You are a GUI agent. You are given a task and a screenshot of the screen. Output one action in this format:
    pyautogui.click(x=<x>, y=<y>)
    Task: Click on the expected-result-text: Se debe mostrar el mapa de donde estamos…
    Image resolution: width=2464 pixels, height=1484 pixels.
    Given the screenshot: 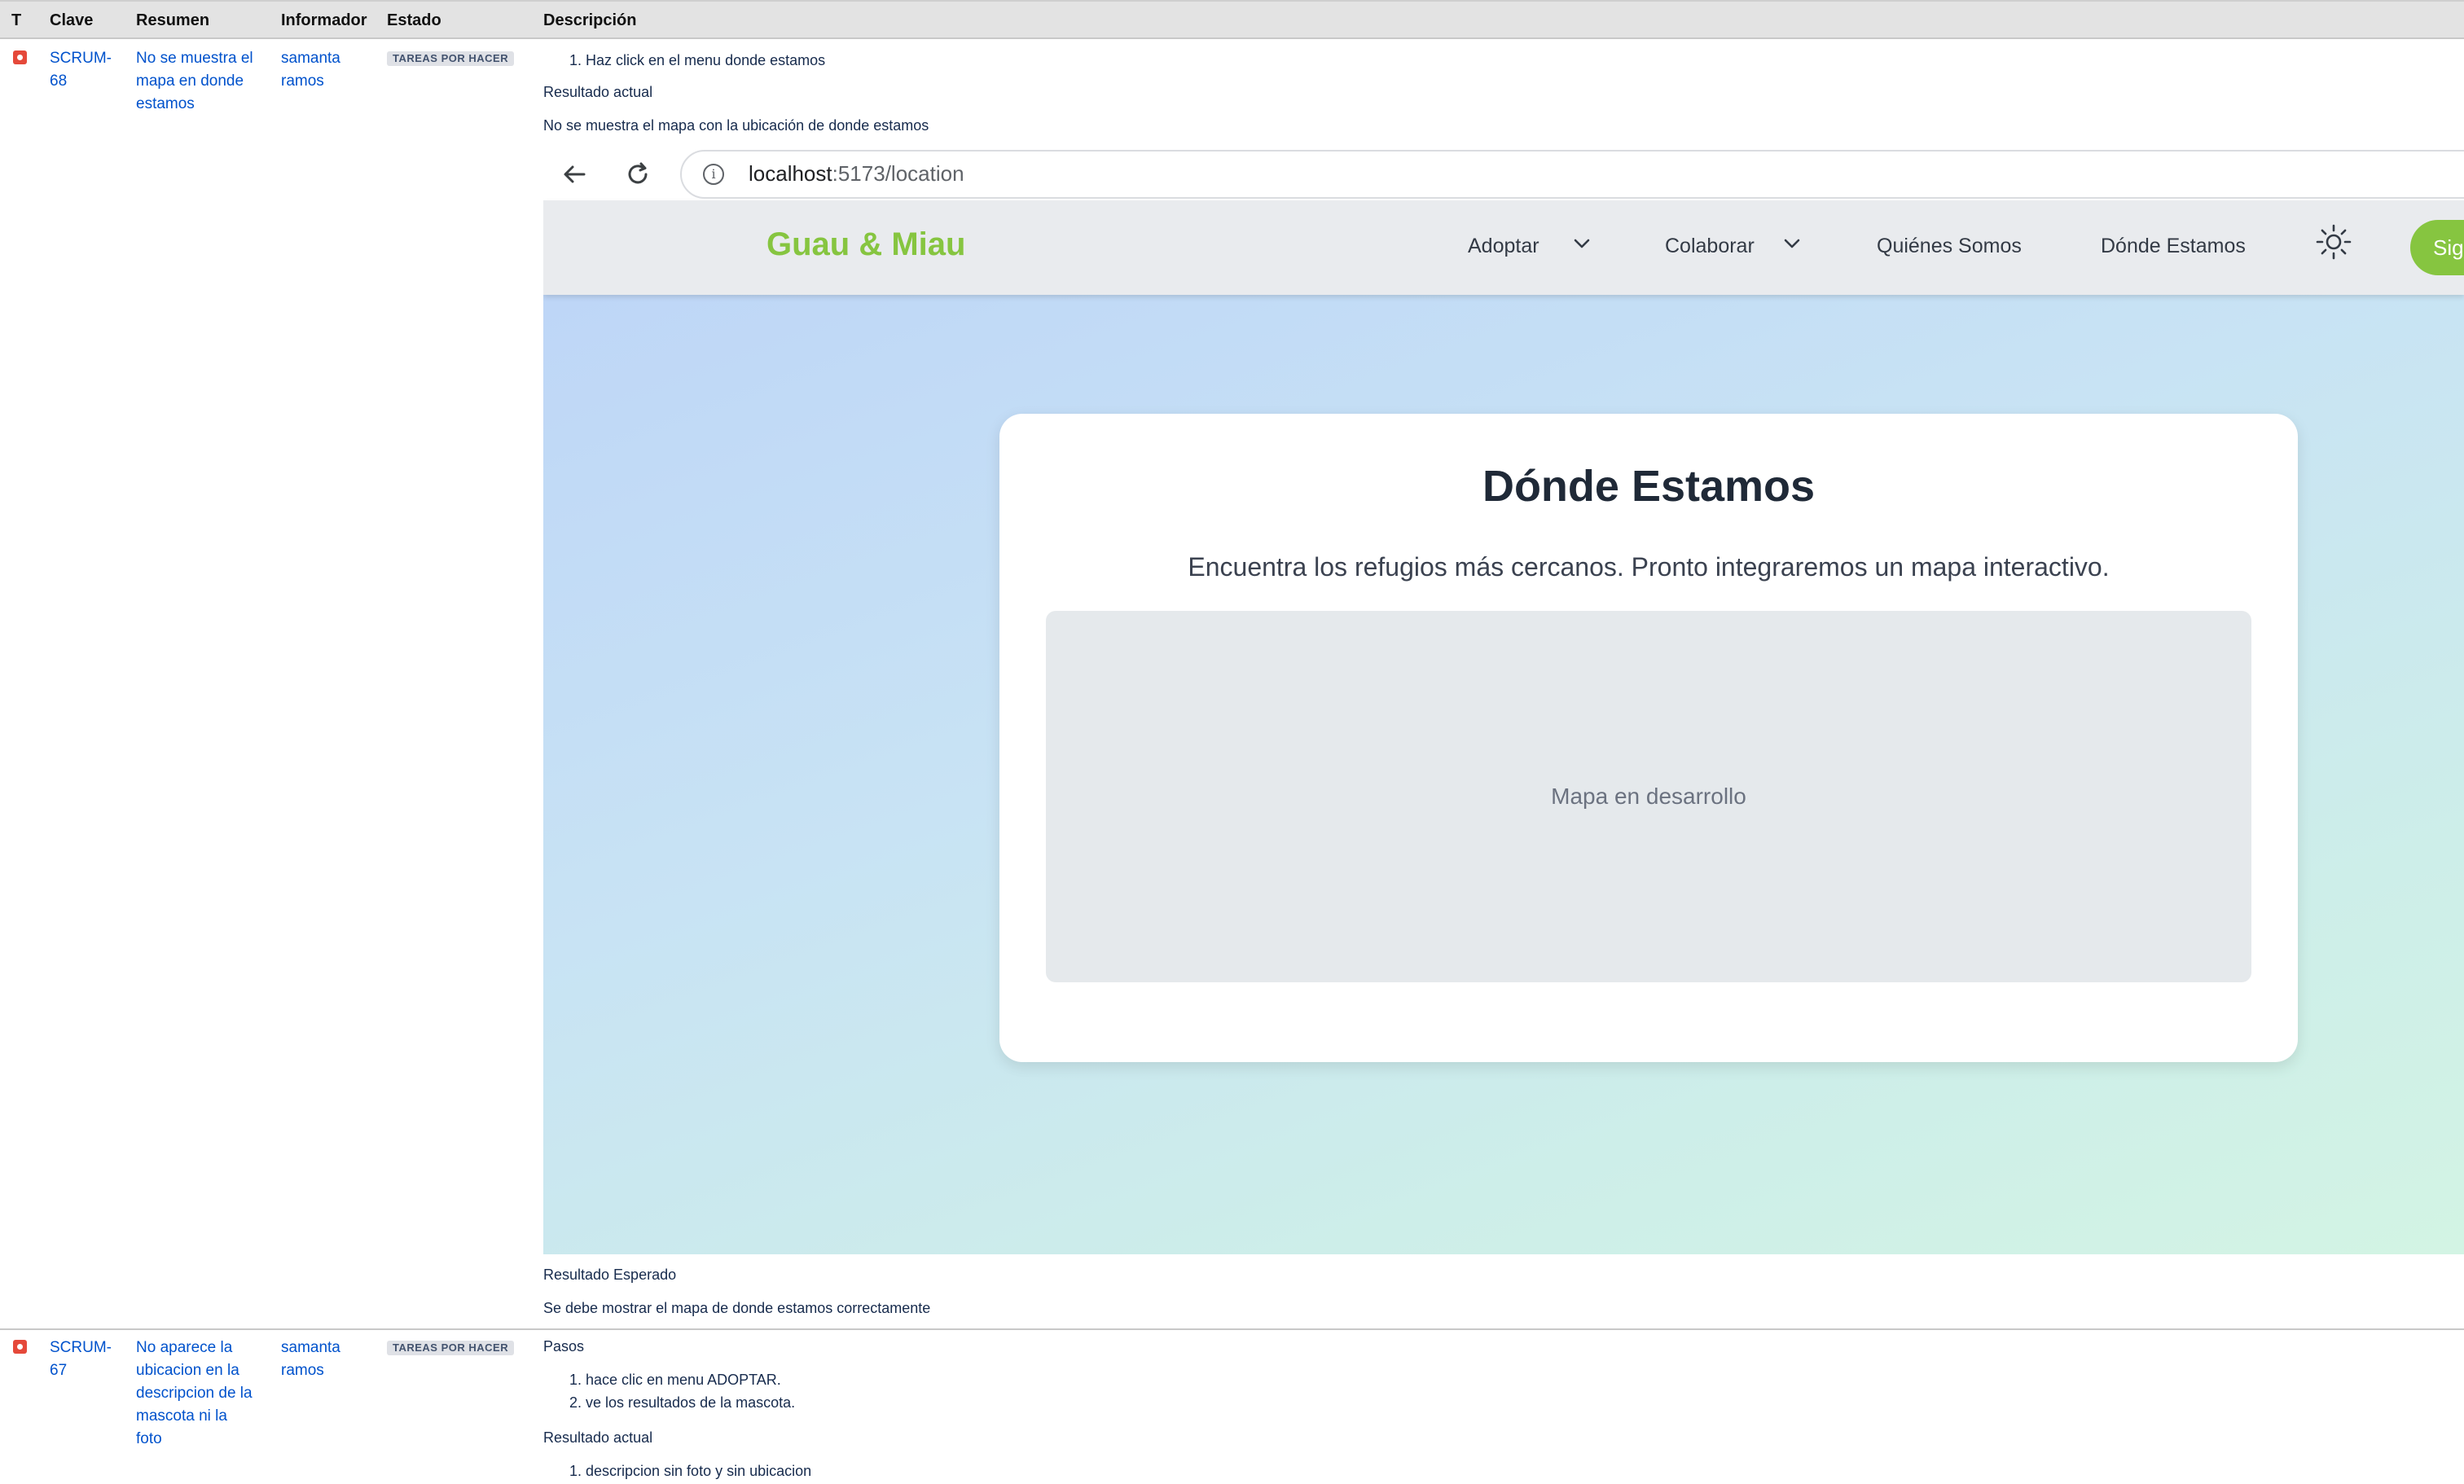 What is the action you would take?
    pyautogui.click(x=737, y=1308)
    